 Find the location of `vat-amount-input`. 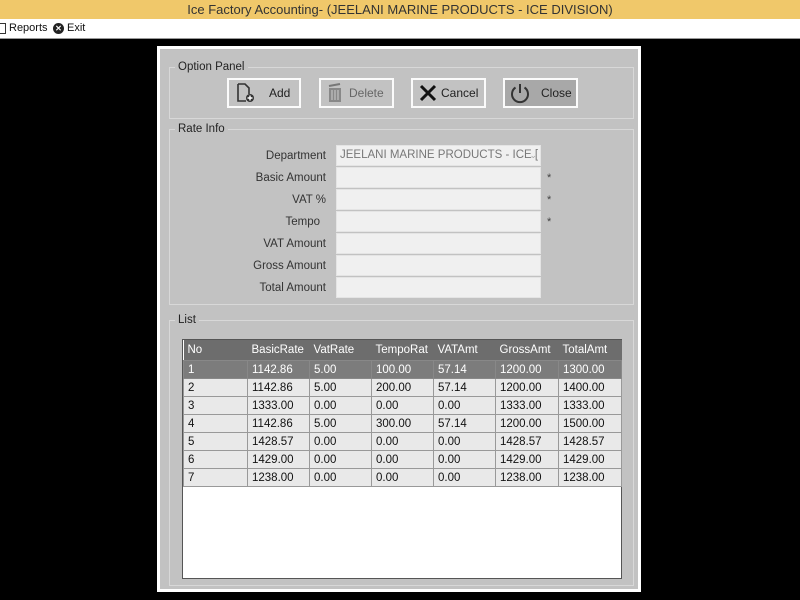

vat-amount-input is located at coordinates (438, 243).